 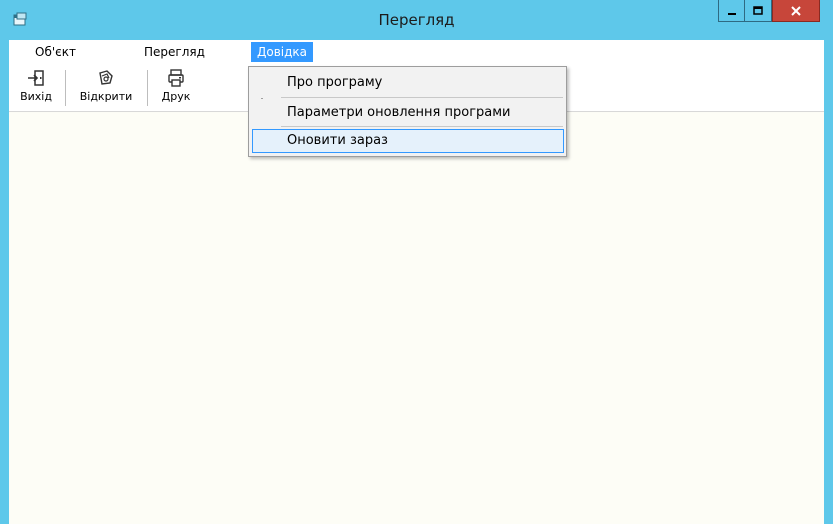 I want to click on exit-button: Вихід, so click(x=36, y=89).